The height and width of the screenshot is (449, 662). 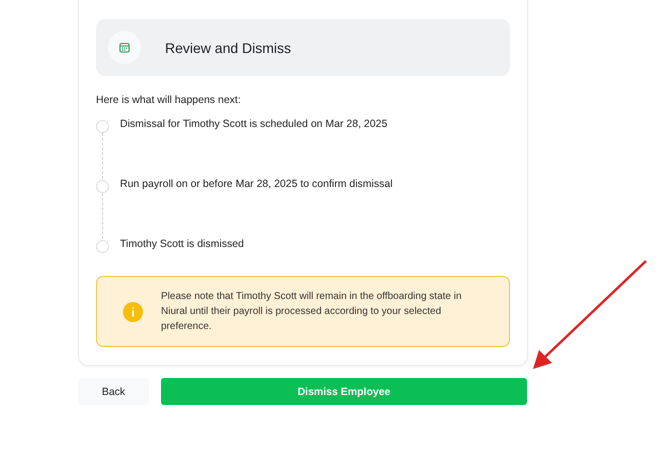 I want to click on step-text: Run payroll on or before Mar 28, 2025 to confirm dismissal, so click(x=256, y=184).